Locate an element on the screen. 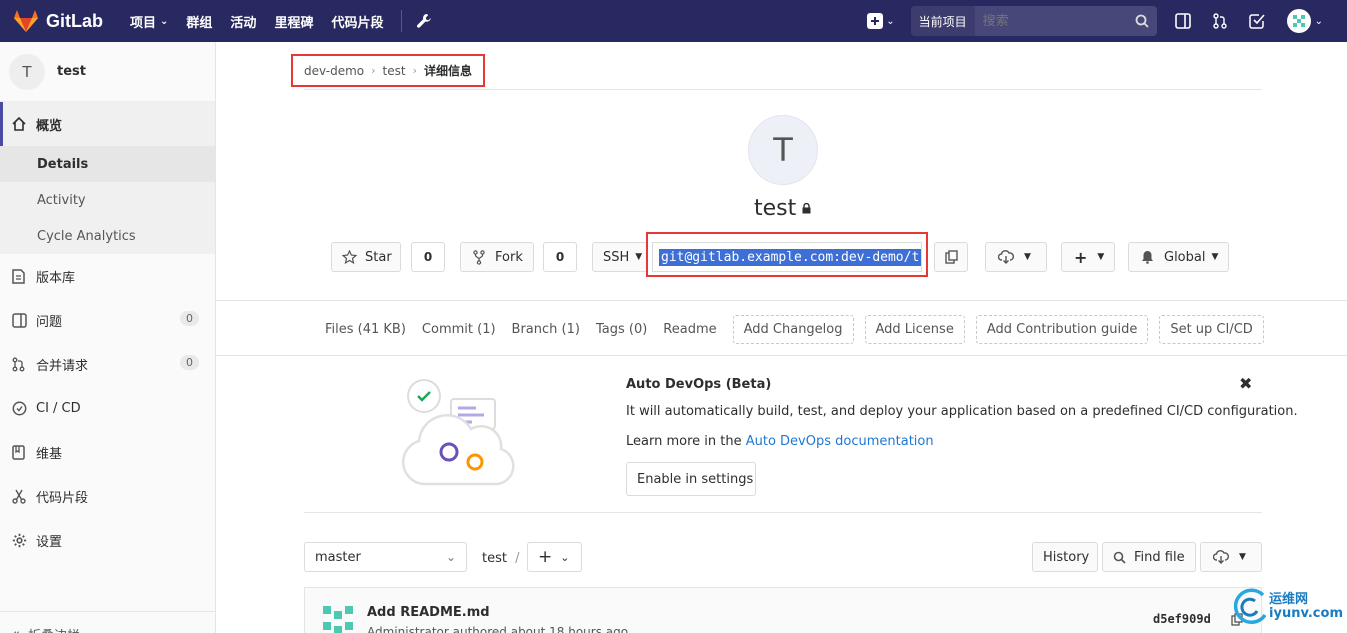 The width and height of the screenshot is (1347, 633). new-dropdown: ⌄ is located at coordinates (881, 21).